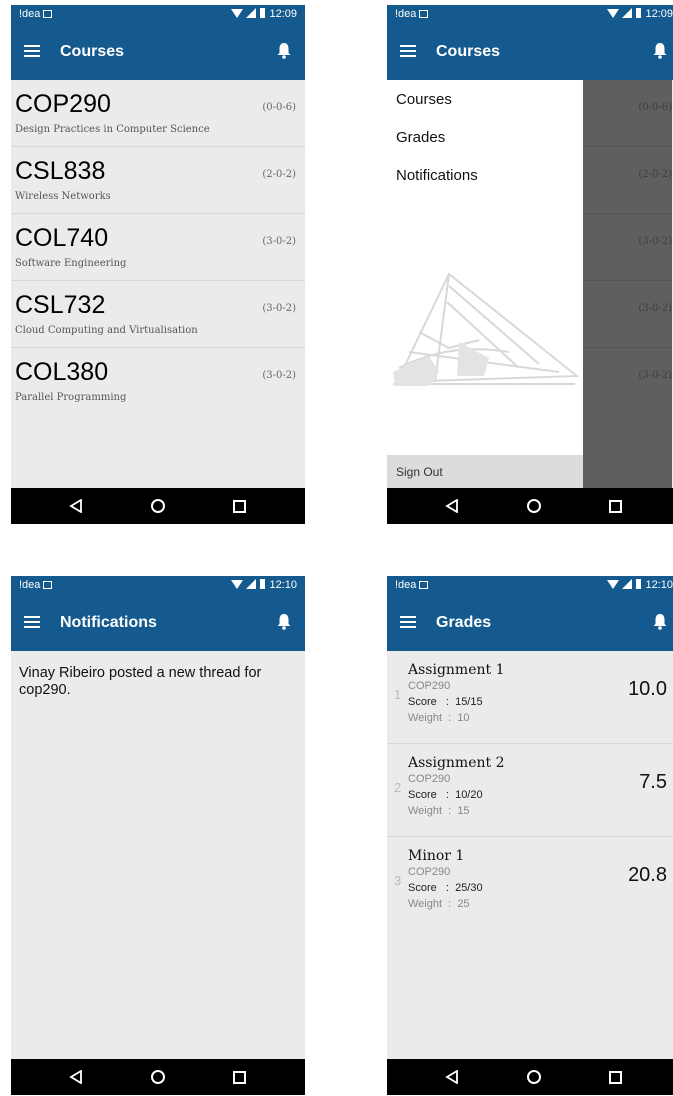  I want to click on course-code: CSL732, so click(60, 305).